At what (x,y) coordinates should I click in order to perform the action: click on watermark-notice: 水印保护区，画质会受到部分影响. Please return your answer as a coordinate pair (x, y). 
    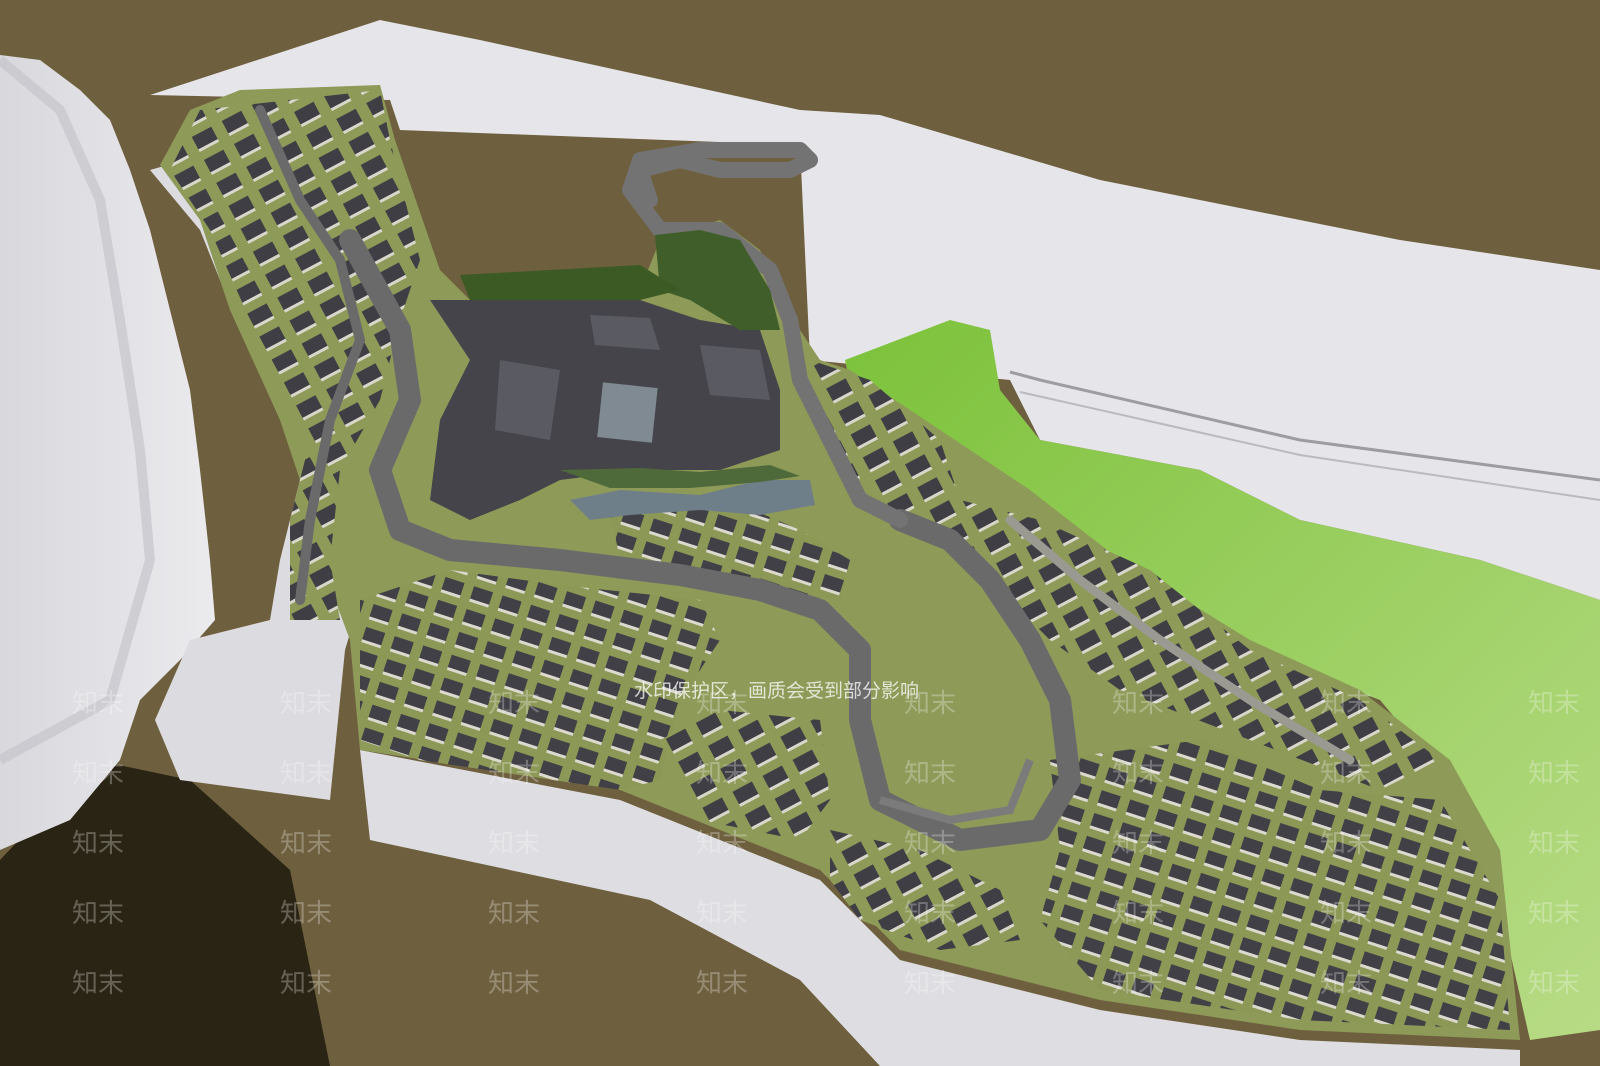
    Looking at the image, I should click on (776, 691).